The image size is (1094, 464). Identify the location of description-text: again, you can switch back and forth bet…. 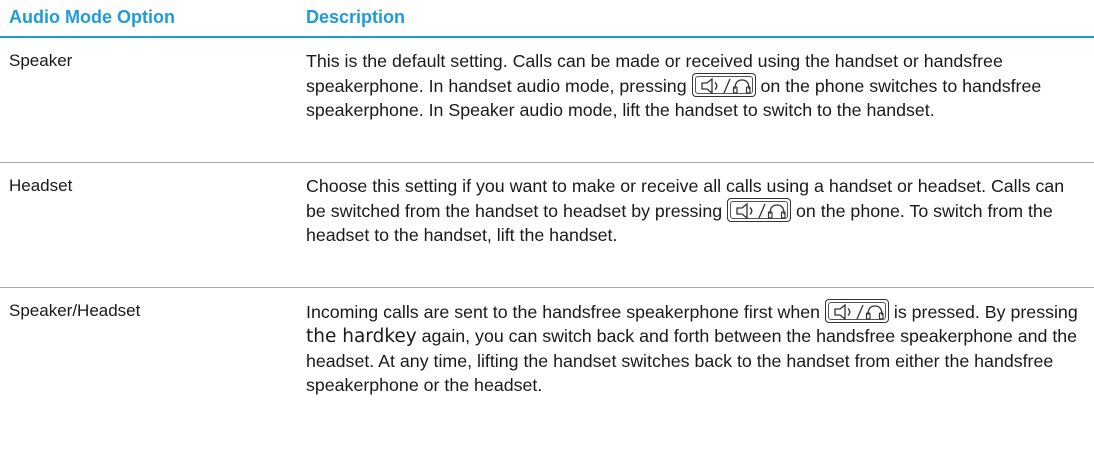
(692, 360).